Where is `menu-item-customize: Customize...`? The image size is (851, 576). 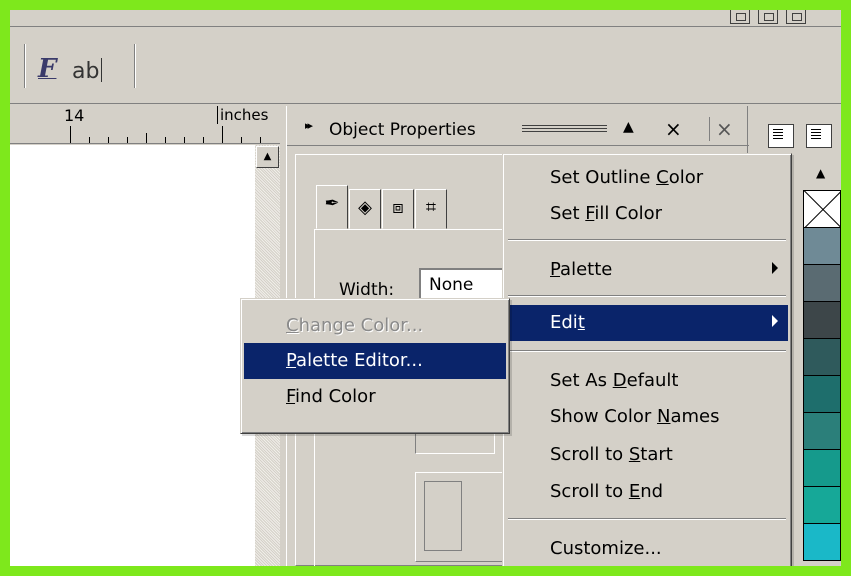
menu-item-customize: Customize... is located at coordinates (647, 548).